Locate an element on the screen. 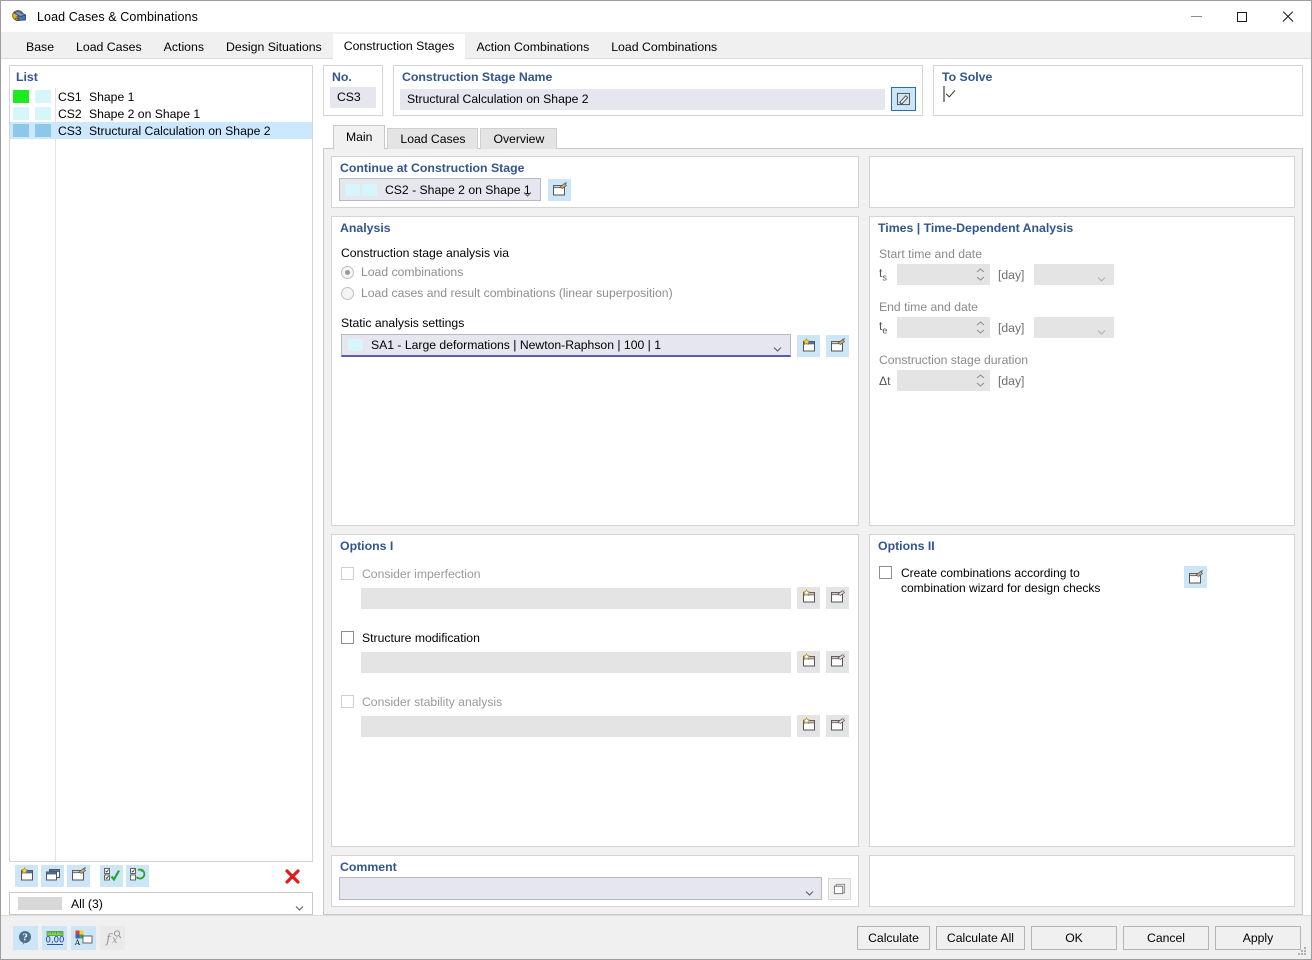 Image resolution: width=1312 pixels, height=960 pixels. edit-stability-analysis-button is located at coordinates (837, 726).